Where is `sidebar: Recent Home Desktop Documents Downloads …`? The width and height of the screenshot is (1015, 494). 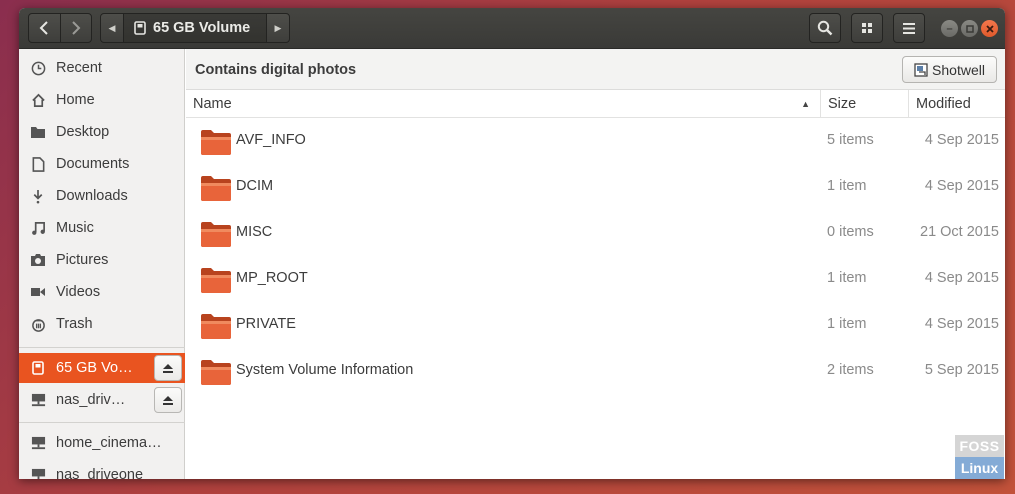 sidebar: Recent Home Desktop Documents Downloads … is located at coordinates (102, 264).